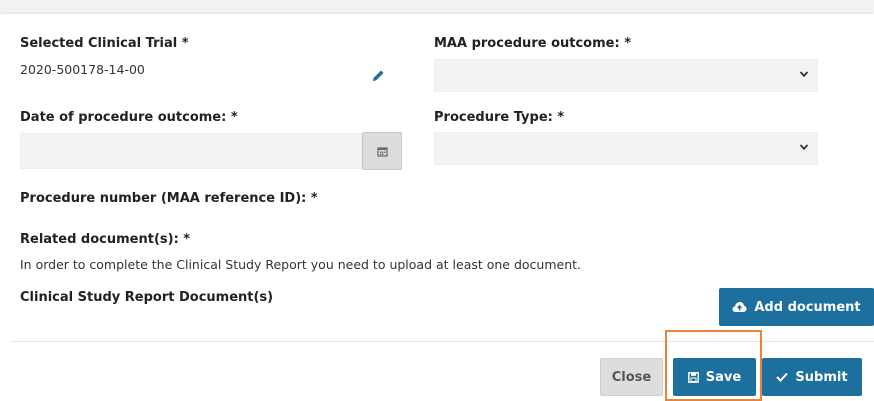  I want to click on save-button: Save, so click(714, 377).